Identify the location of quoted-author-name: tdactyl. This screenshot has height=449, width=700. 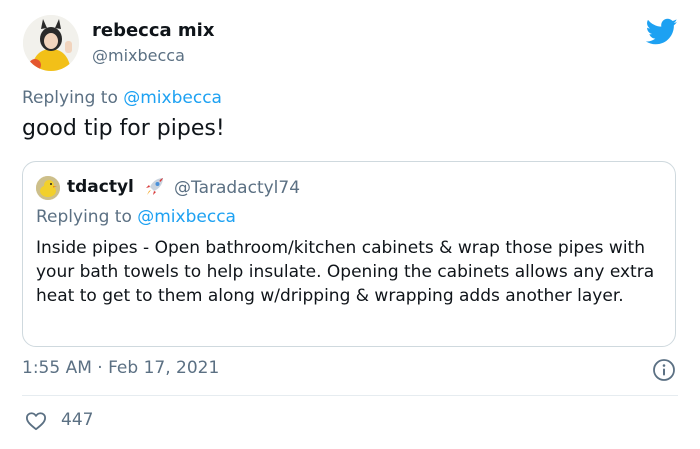
(100, 187).